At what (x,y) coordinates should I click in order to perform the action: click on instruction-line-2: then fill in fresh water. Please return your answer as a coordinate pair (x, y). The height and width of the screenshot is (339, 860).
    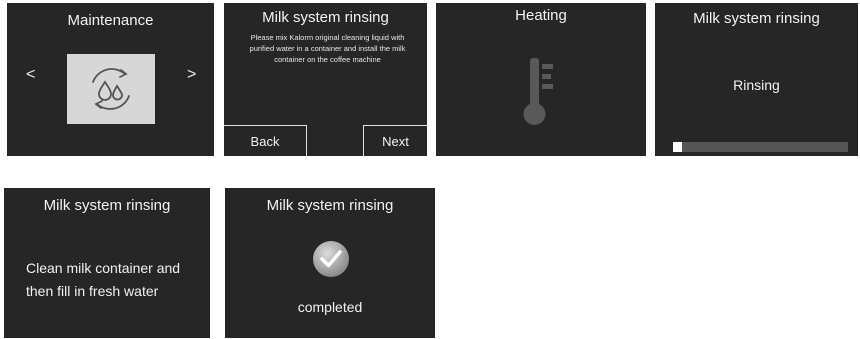
    Looking at the image, I should click on (92, 291).